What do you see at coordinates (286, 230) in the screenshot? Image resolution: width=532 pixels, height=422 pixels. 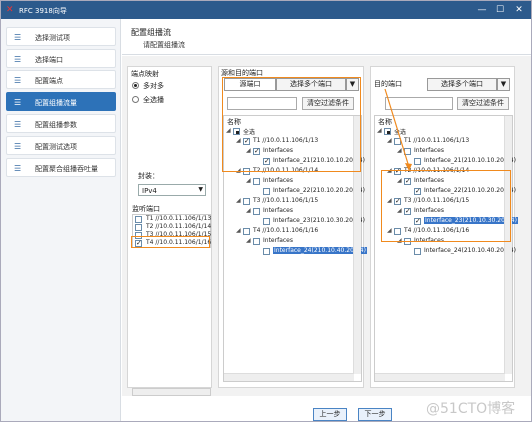 I see `tree-label: T4 //10.0.11.106/1/16` at bounding box center [286, 230].